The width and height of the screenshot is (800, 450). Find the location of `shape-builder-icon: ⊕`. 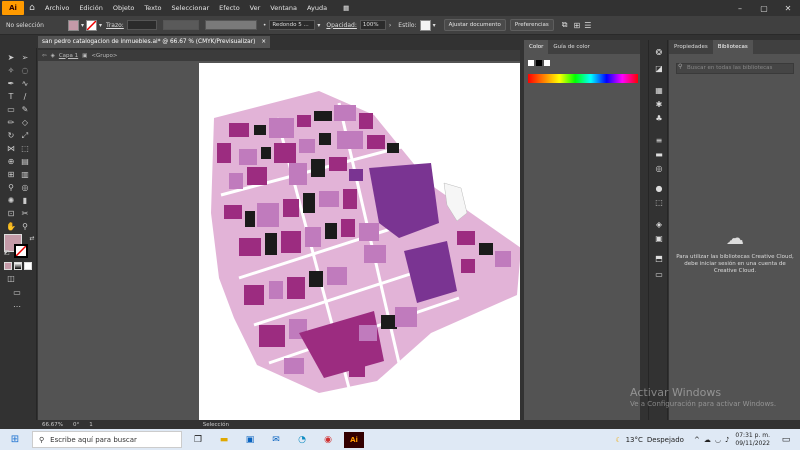

shape-builder-icon: ⊕ is located at coordinates (11, 162).